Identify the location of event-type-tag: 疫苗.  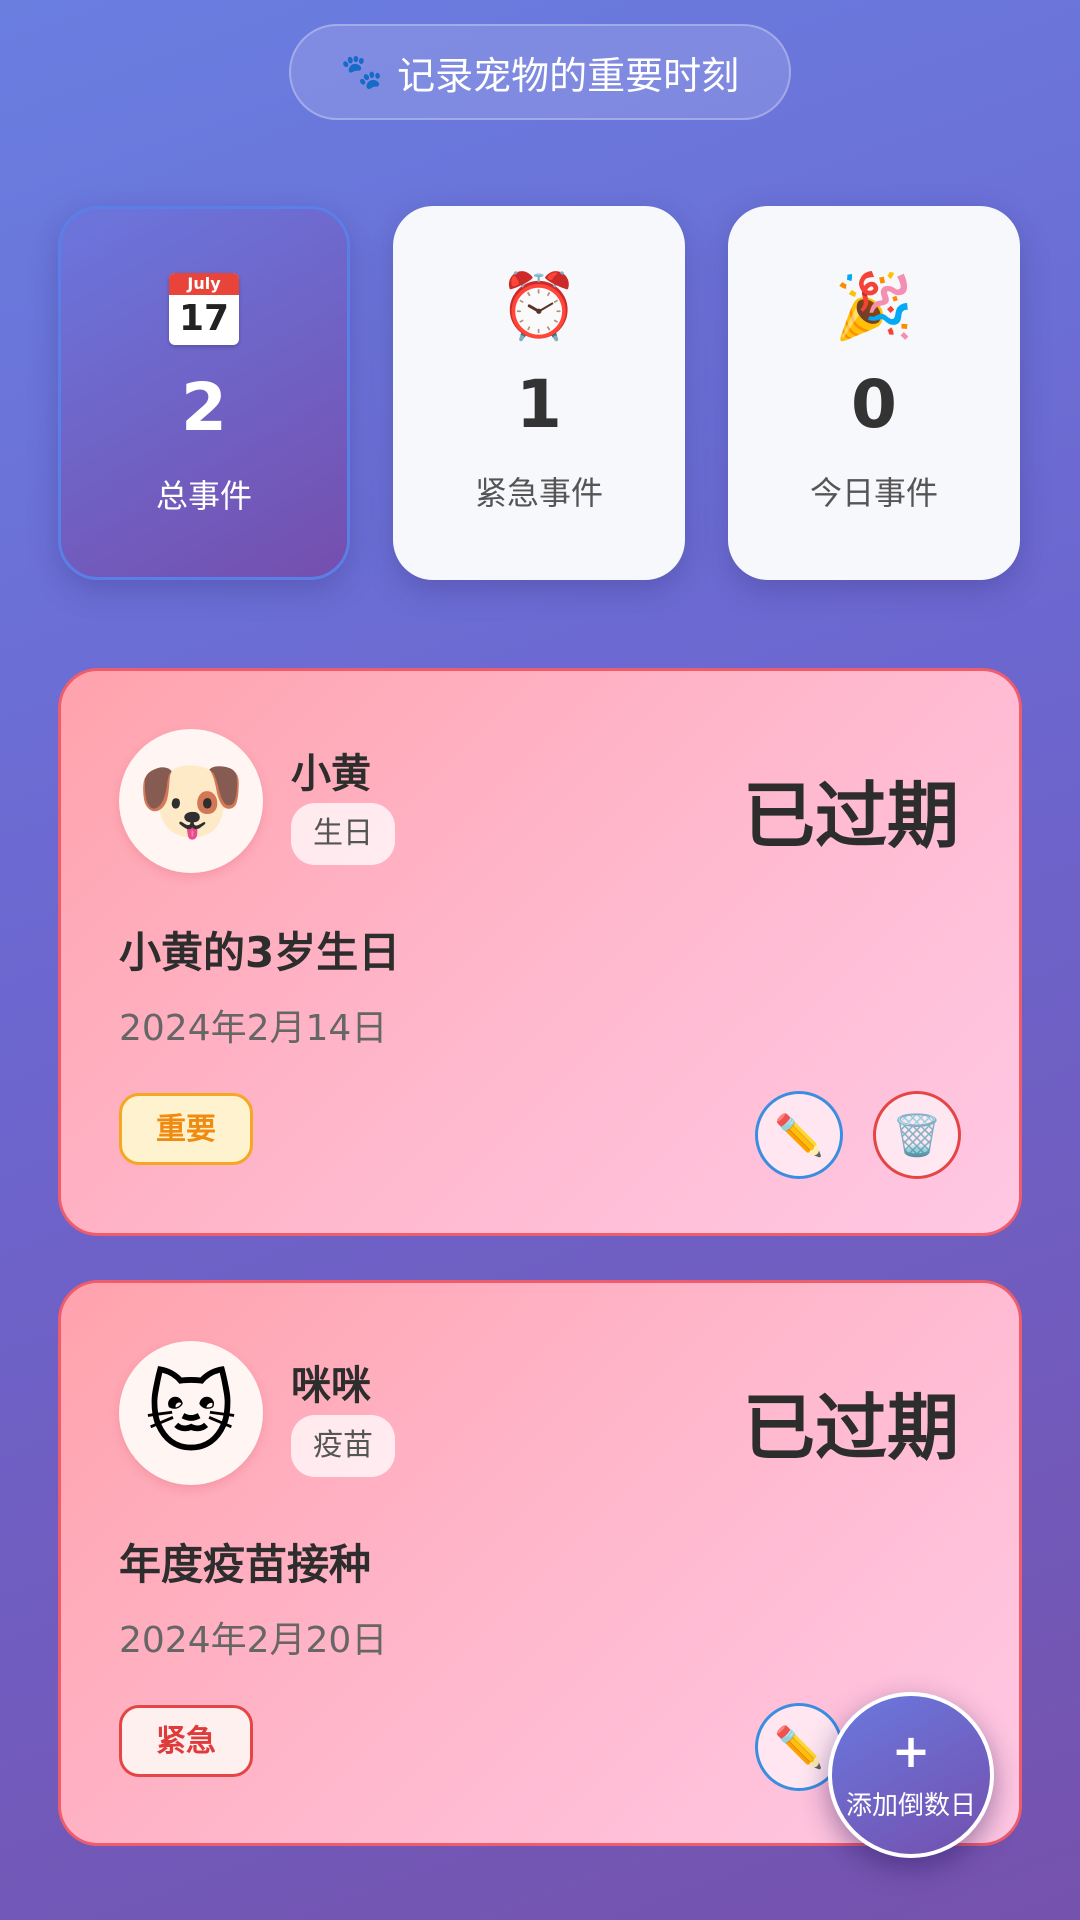
(343, 1446).